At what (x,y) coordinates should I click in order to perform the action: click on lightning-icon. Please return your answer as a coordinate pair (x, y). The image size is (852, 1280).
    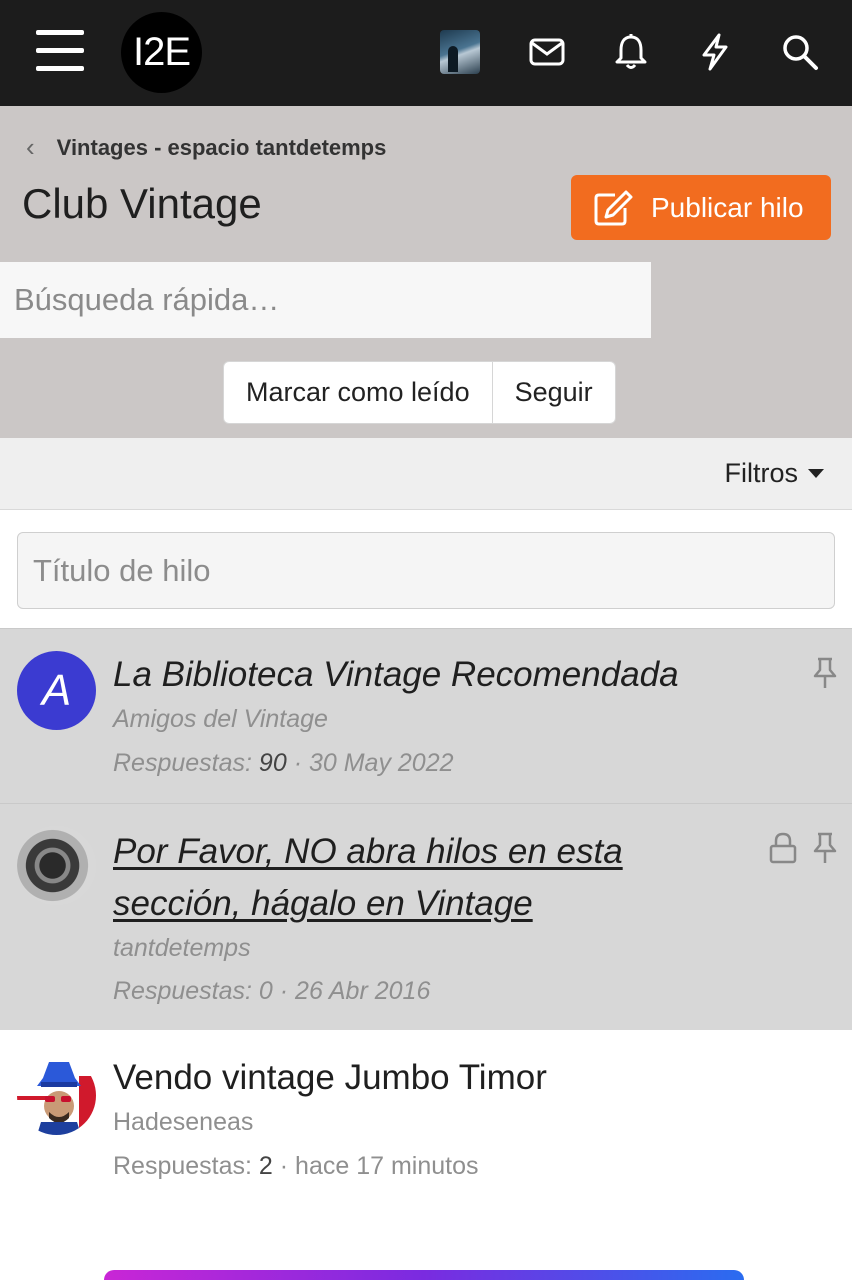
    Looking at the image, I should click on (715, 52).